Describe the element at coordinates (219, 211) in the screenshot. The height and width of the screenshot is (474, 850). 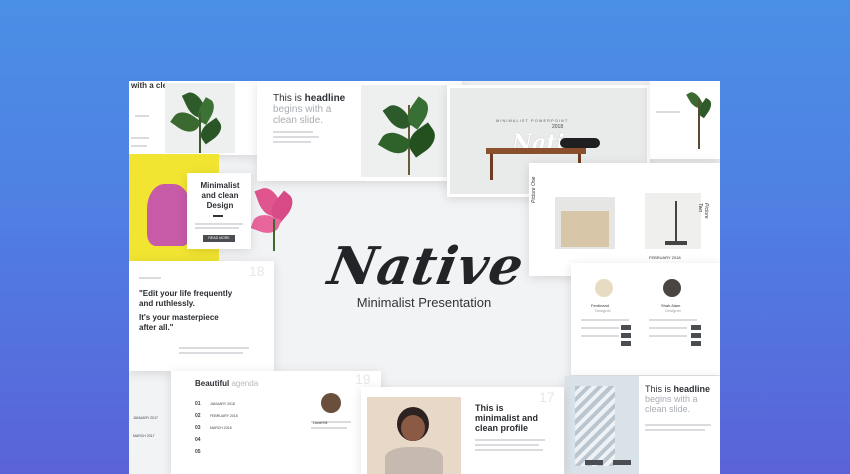
I see `slide-design: Minimalist and clean Design READ MORE` at that location.